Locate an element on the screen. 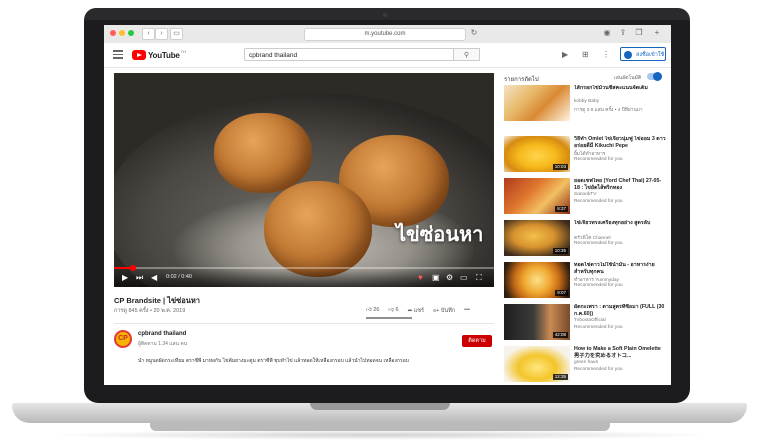 This screenshot has width=759, height=447. save-label: บันทึก is located at coordinates (448, 311).